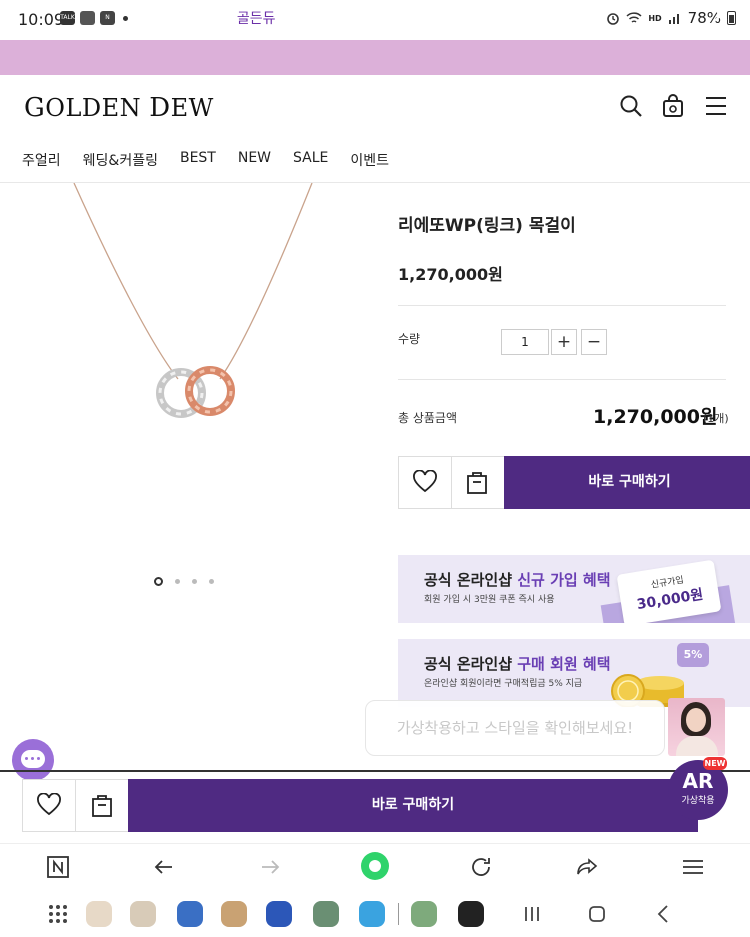 This screenshot has height=937, width=750. I want to click on product-price: 1,270,000원, so click(450, 274).